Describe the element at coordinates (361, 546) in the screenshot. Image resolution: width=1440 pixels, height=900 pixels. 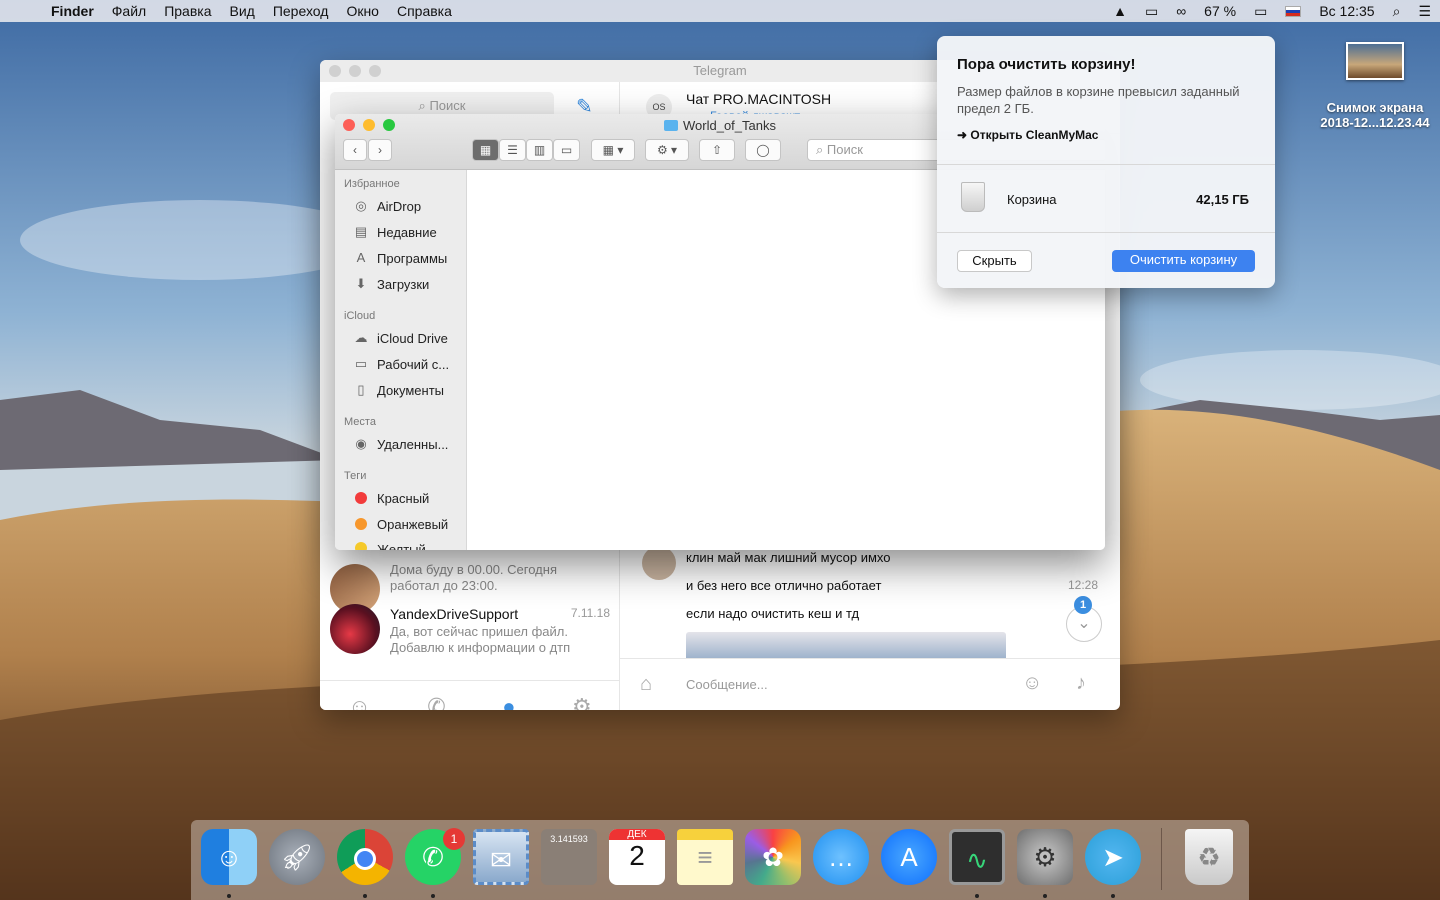
I see `yellow-tag-icon` at that location.